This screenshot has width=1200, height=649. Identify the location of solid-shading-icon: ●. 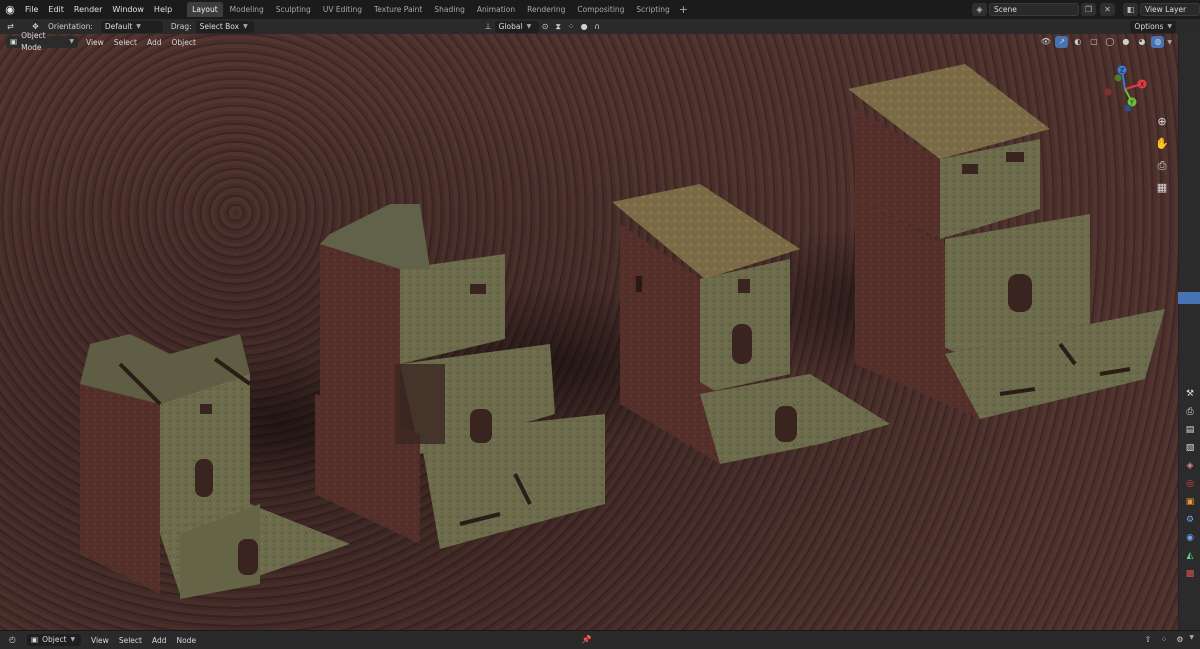
(1125, 42).